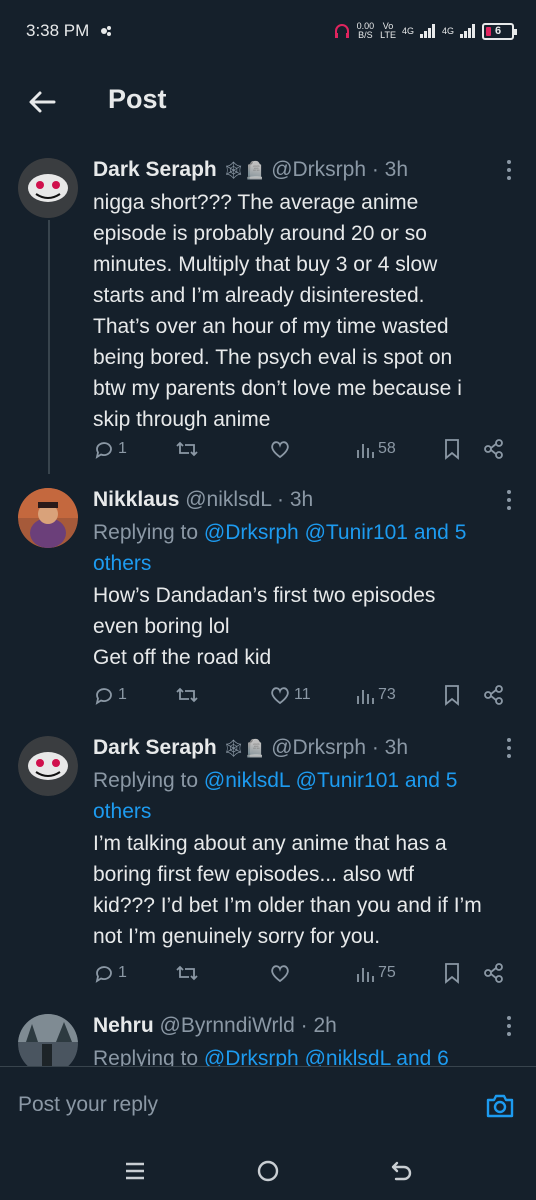 The image size is (536, 1200). Describe the element at coordinates (256, 202) in the screenshot. I see `text-line: nigga short??? The average anime` at that location.